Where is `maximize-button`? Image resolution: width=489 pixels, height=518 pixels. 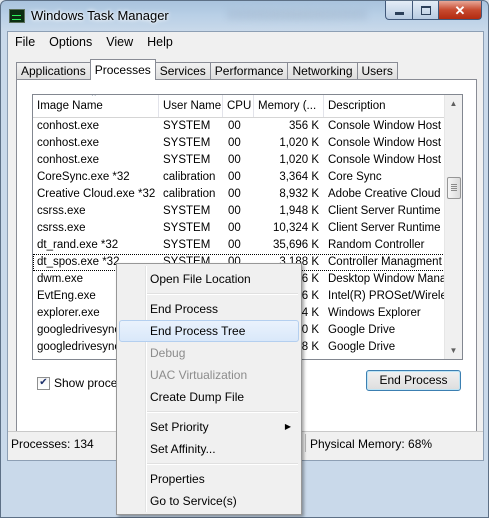 maximize-button is located at coordinates (426, 10).